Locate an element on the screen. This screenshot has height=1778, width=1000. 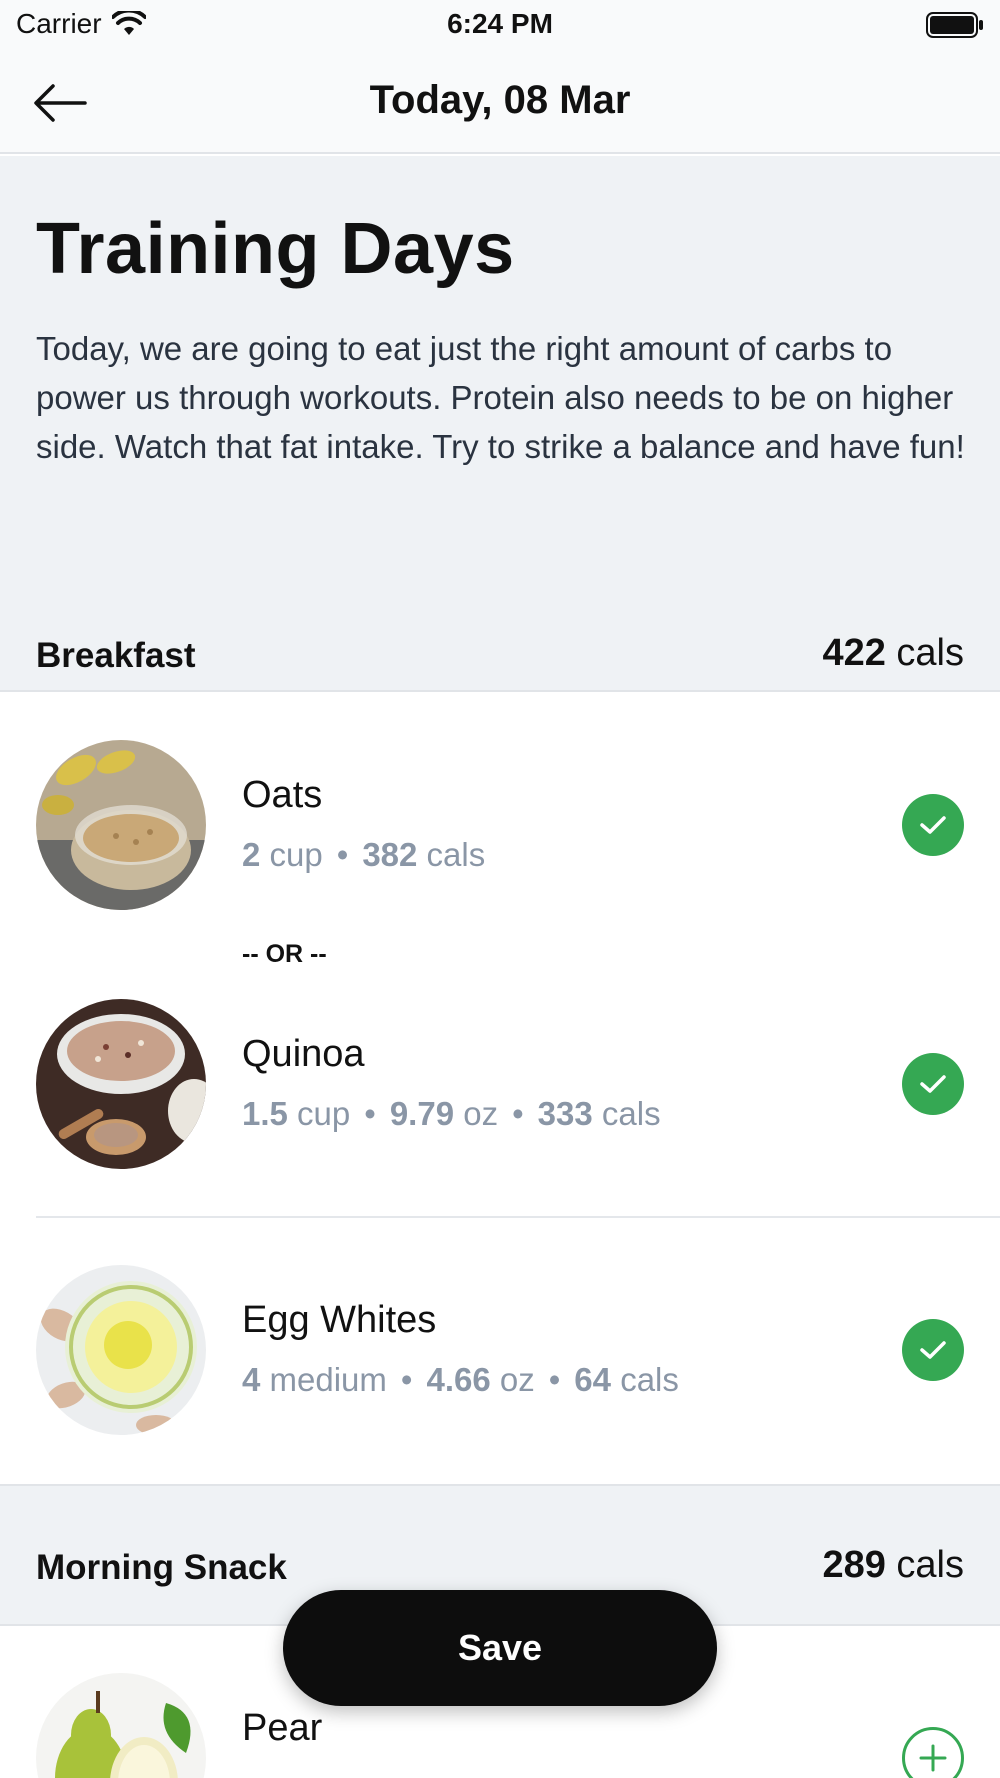
food-name: Pear is located at coordinates (282, 1728).